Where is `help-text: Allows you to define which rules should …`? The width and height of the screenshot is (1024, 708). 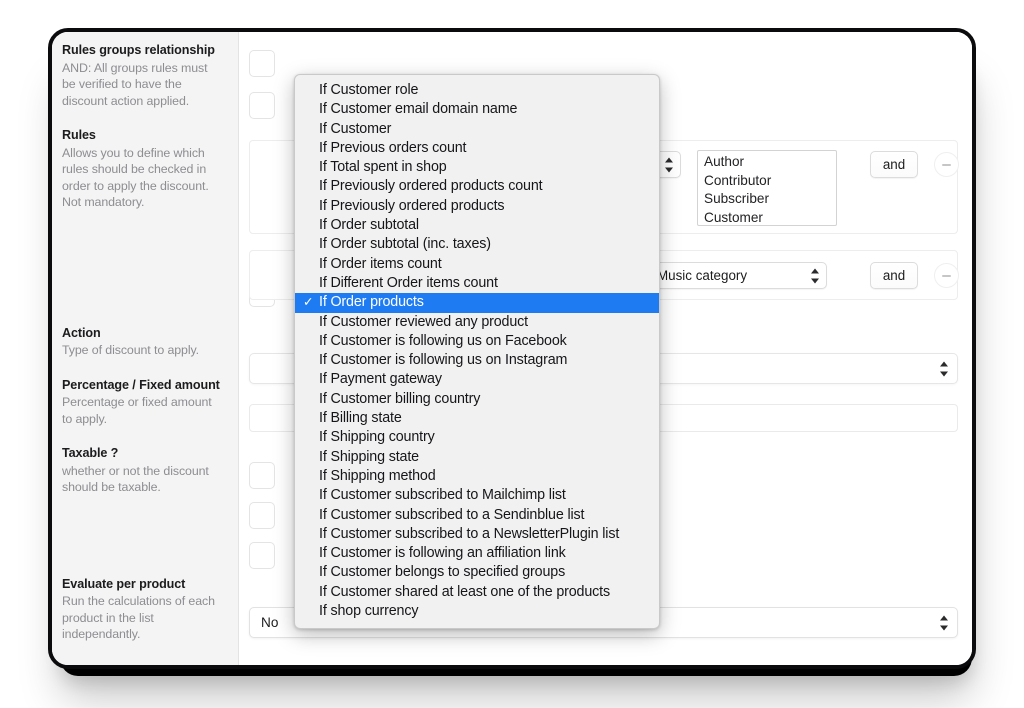
help-text: Allows you to define which rules should … is located at coordinates (135, 177).